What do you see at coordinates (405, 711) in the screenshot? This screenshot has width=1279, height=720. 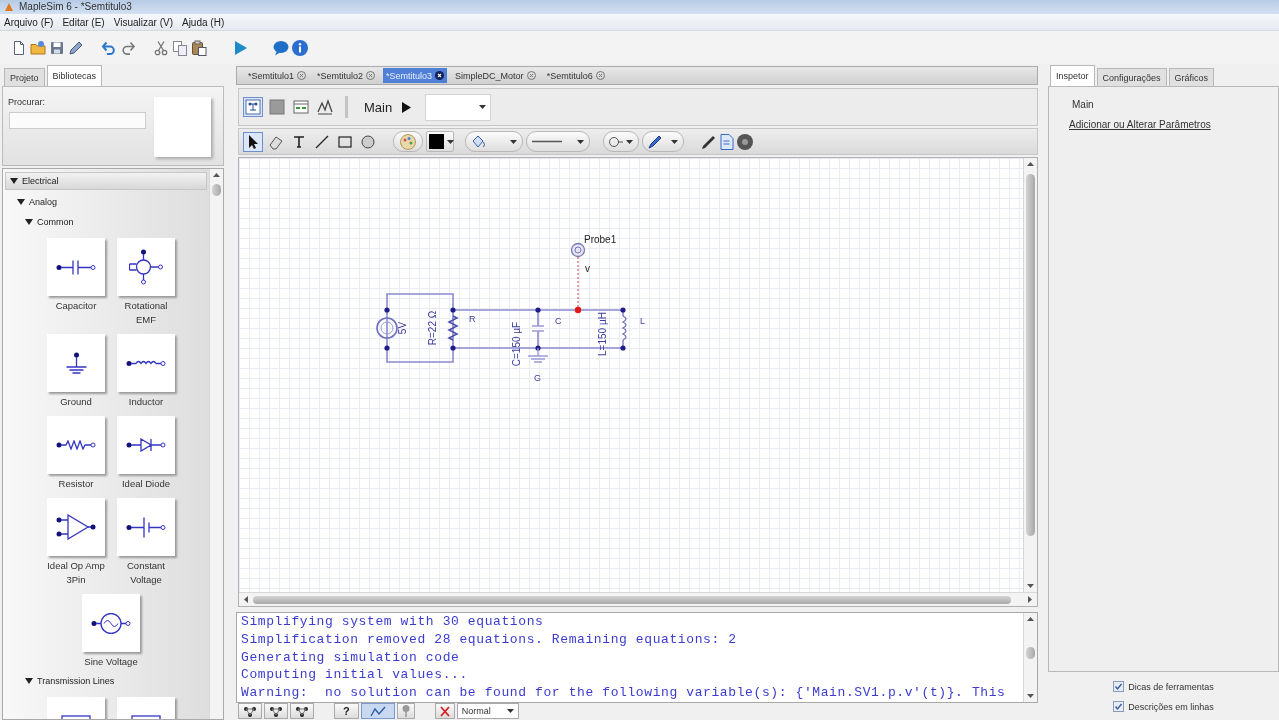 I see `pin-button` at bounding box center [405, 711].